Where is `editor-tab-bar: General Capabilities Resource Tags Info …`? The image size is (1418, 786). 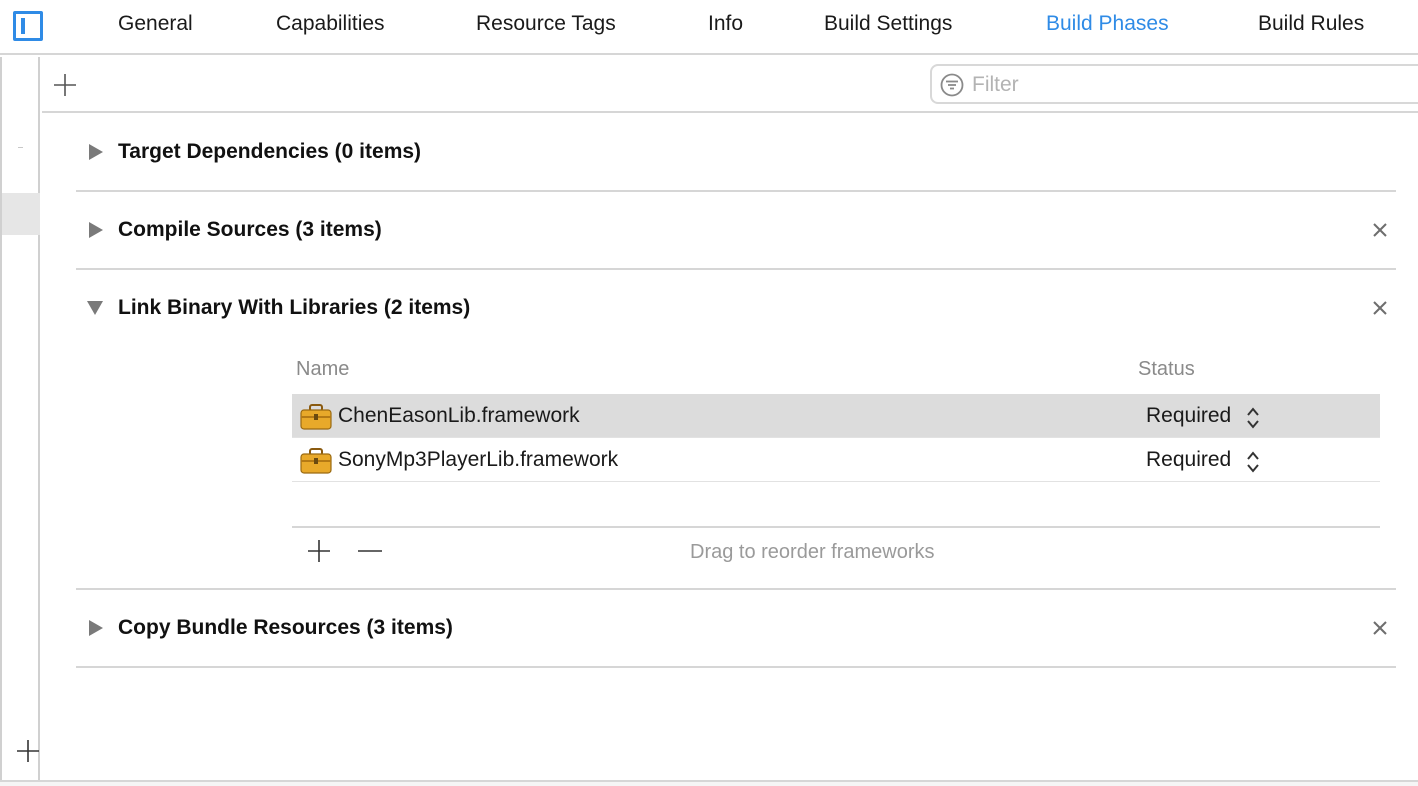
editor-tab-bar: General Capabilities Resource Tags Info … is located at coordinates (709, 27).